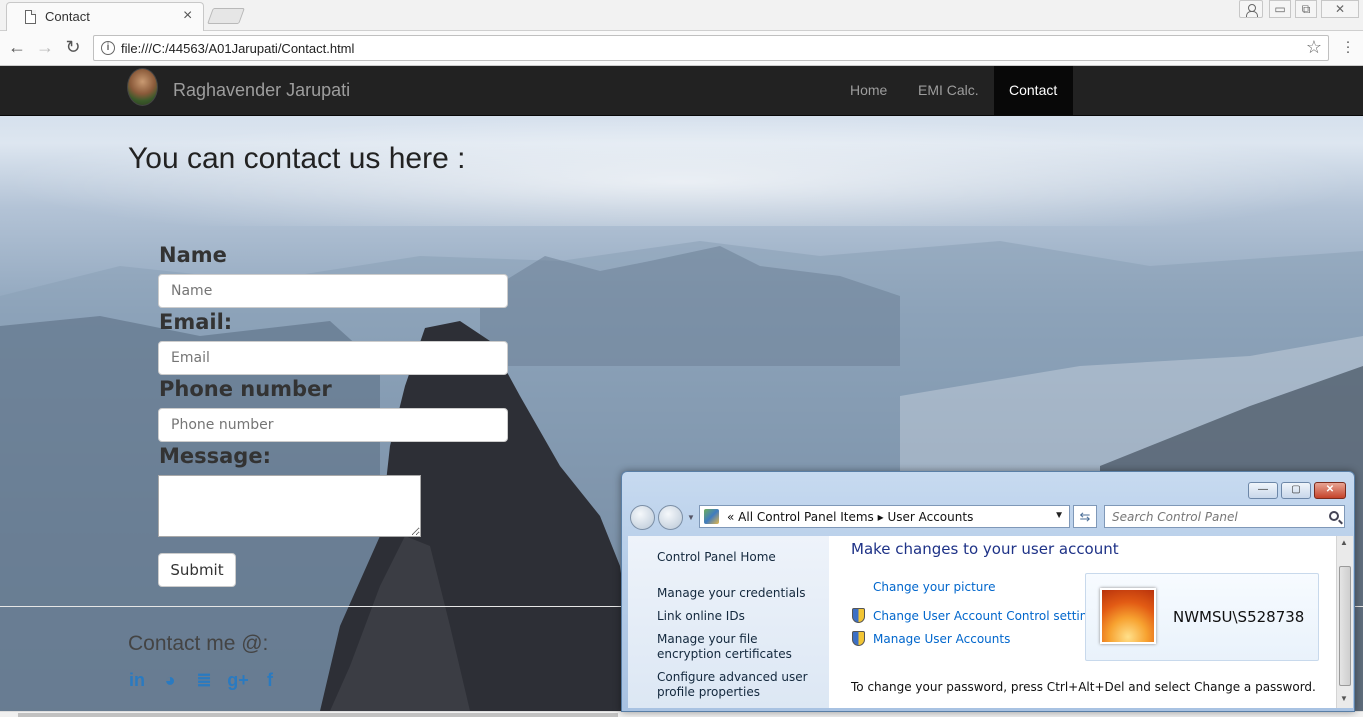 Image resolution: width=1363 pixels, height=717 pixels. I want to click on googleplus-icon: g+, so click(238, 680).